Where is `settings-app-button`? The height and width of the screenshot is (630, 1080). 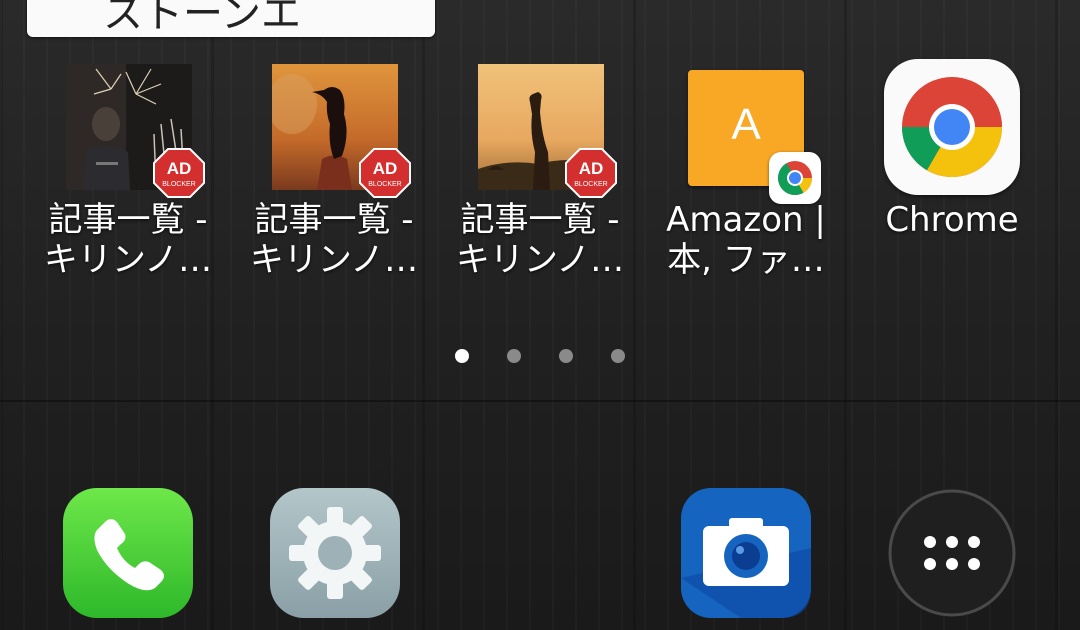 settings-app-button is located at coordinates (335, 553).